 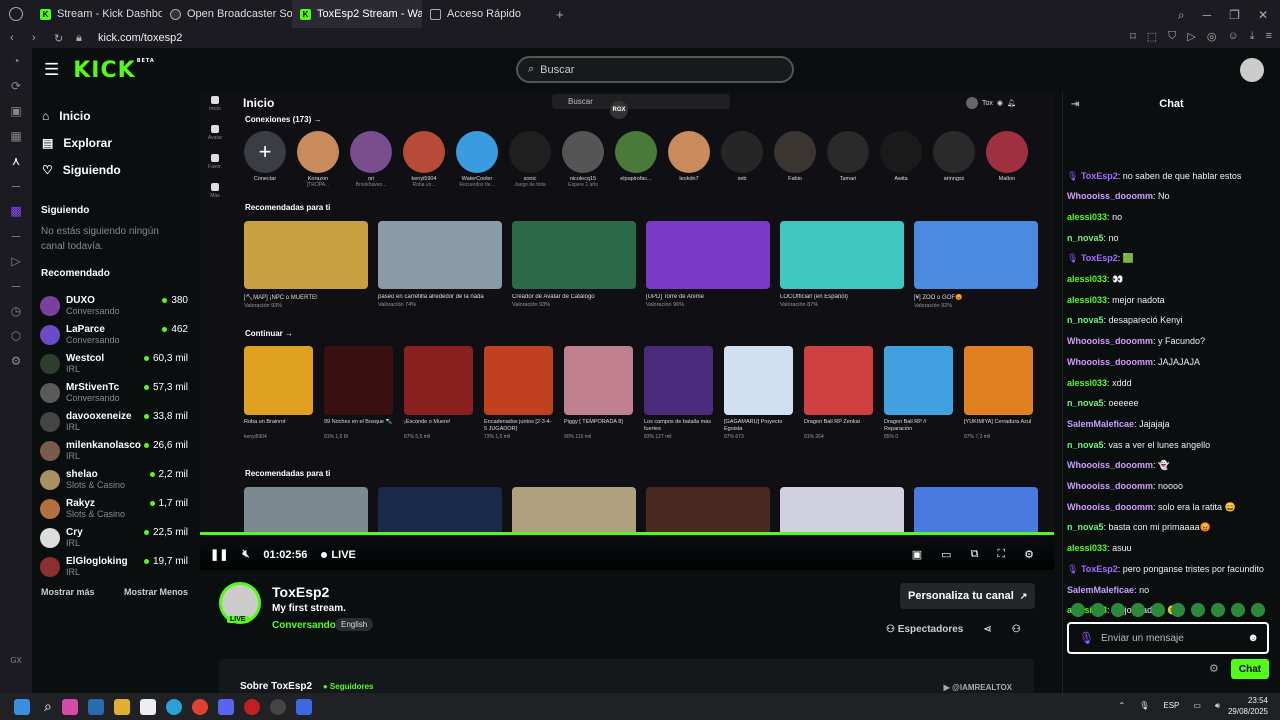 I want to click on file-explorer-icon, so click(x=121, y=706).